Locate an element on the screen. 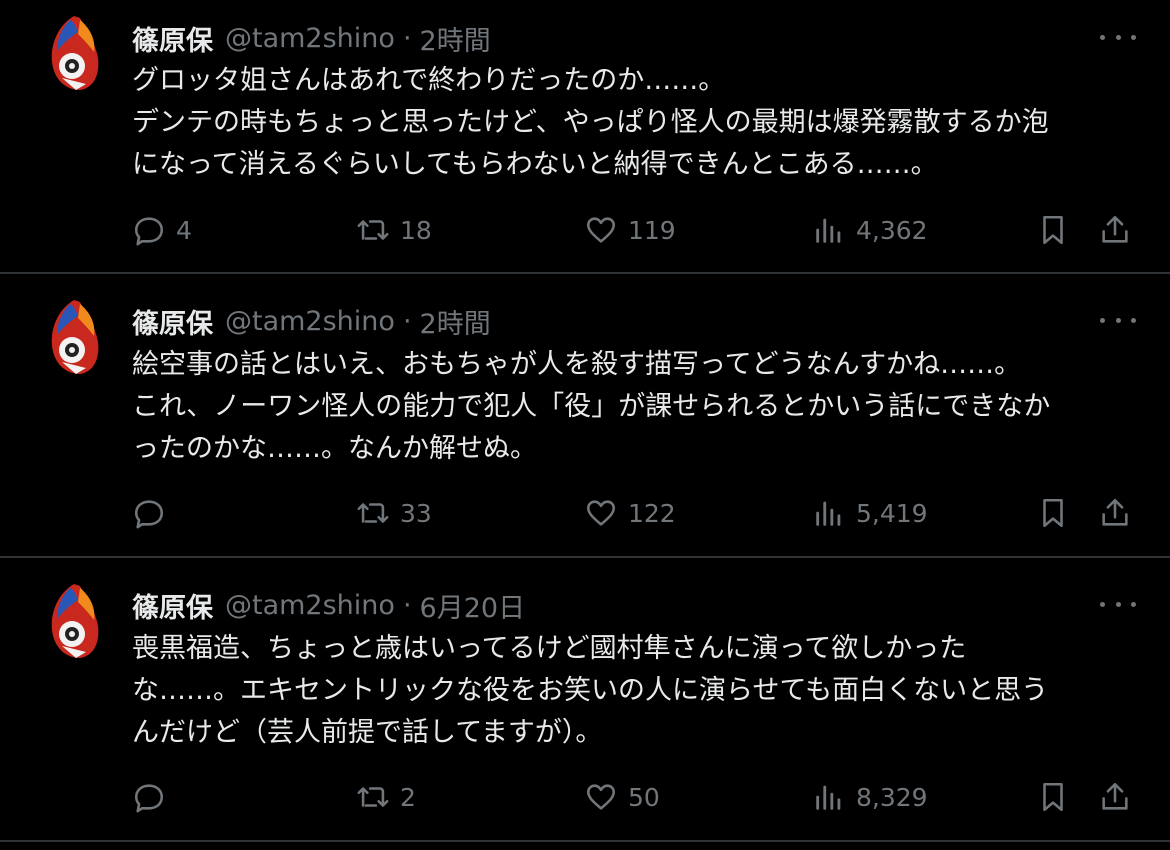 The image size is (1170, 850). tweet-text-line: になって消えるぐらいしてもらわないと納得できんとこある……。 is located at coordinates (535, 164).